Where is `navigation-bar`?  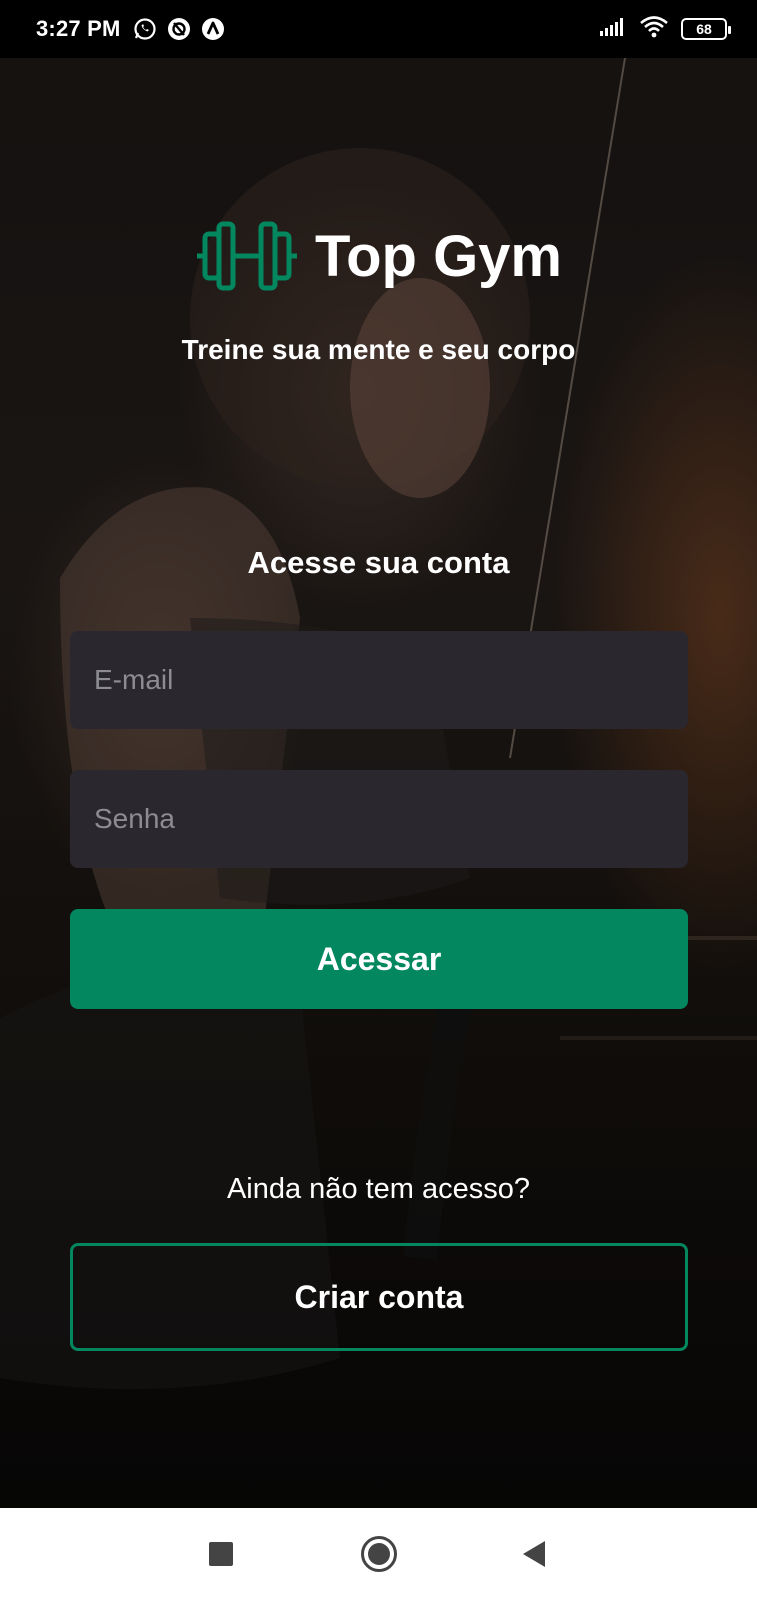
navigation-bar is located at coordinates (378, 1554).